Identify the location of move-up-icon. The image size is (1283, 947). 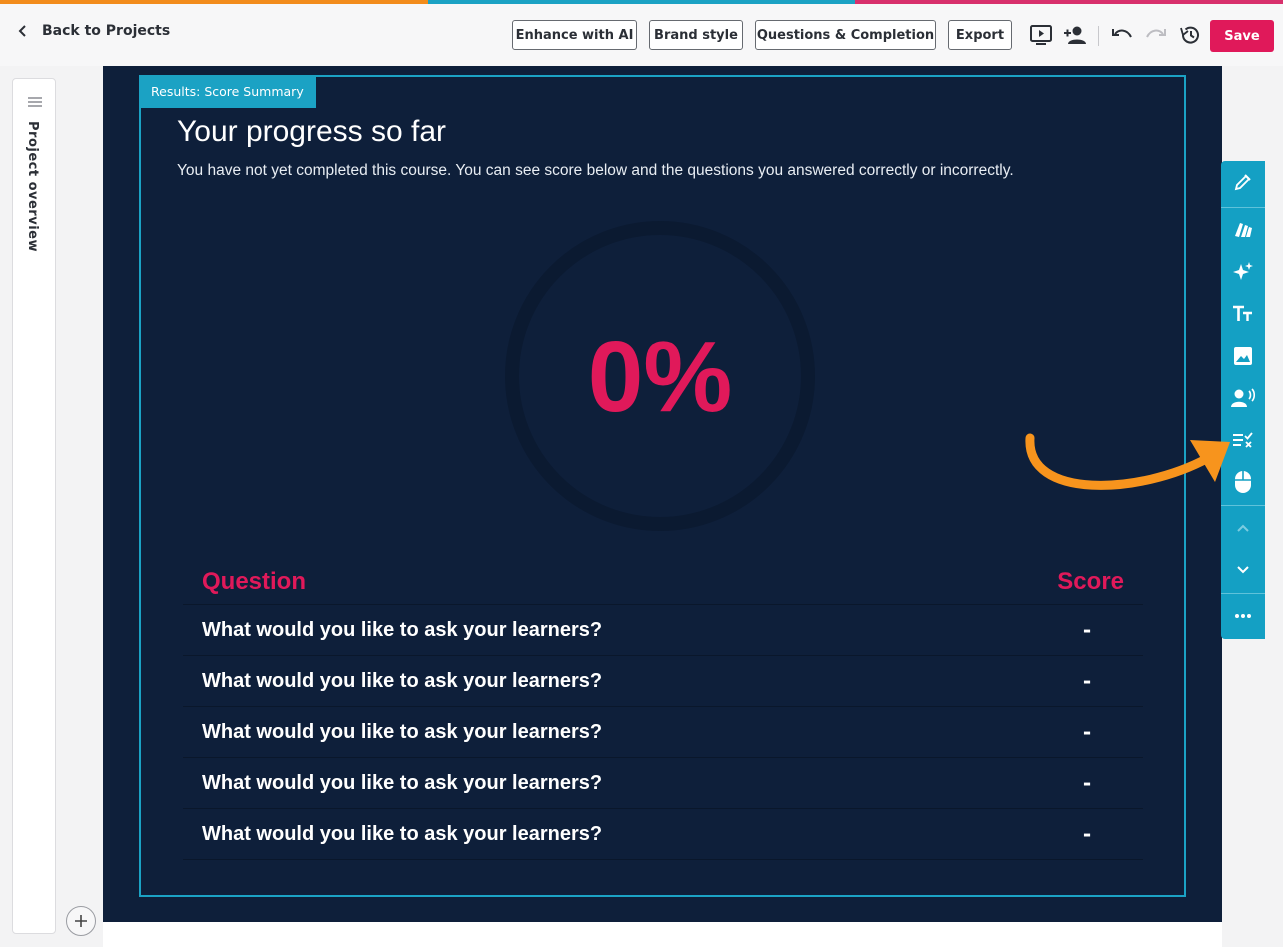
(1243, 528).